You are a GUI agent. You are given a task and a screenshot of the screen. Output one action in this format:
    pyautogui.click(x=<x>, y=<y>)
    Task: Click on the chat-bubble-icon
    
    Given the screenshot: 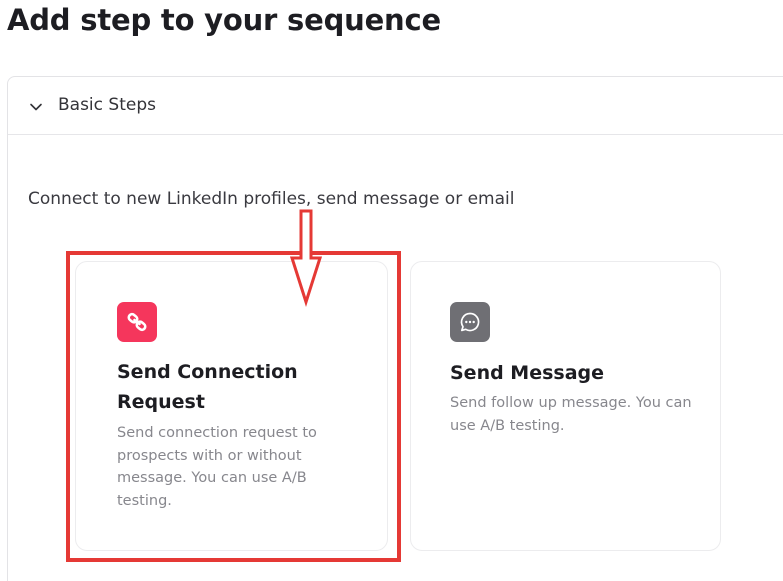 What is the action you would take?
    pyautogui.click(x=470, y=322)
    